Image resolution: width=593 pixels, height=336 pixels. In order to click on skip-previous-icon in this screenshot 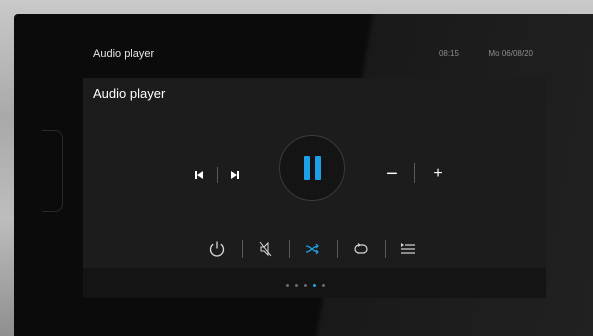, I will do `click(199, 175)`.